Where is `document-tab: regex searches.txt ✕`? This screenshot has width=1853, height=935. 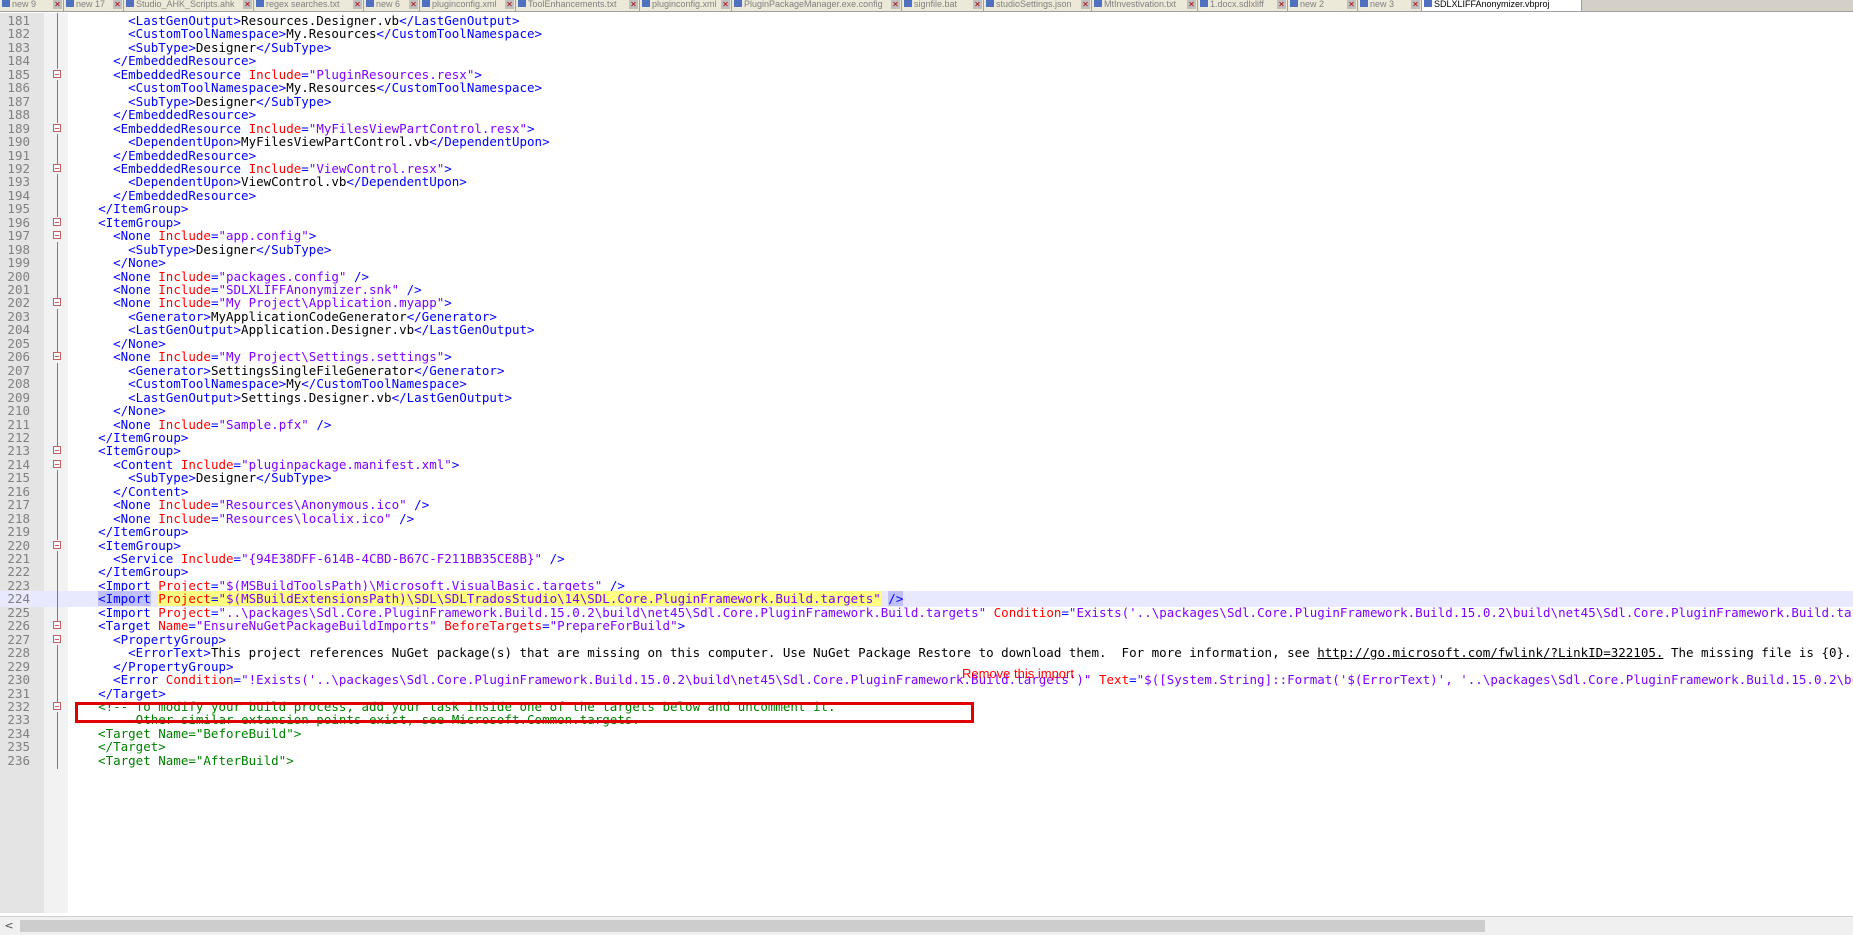
document-tab: regex searches.txt ✕ is located at coordinates (309, 5).